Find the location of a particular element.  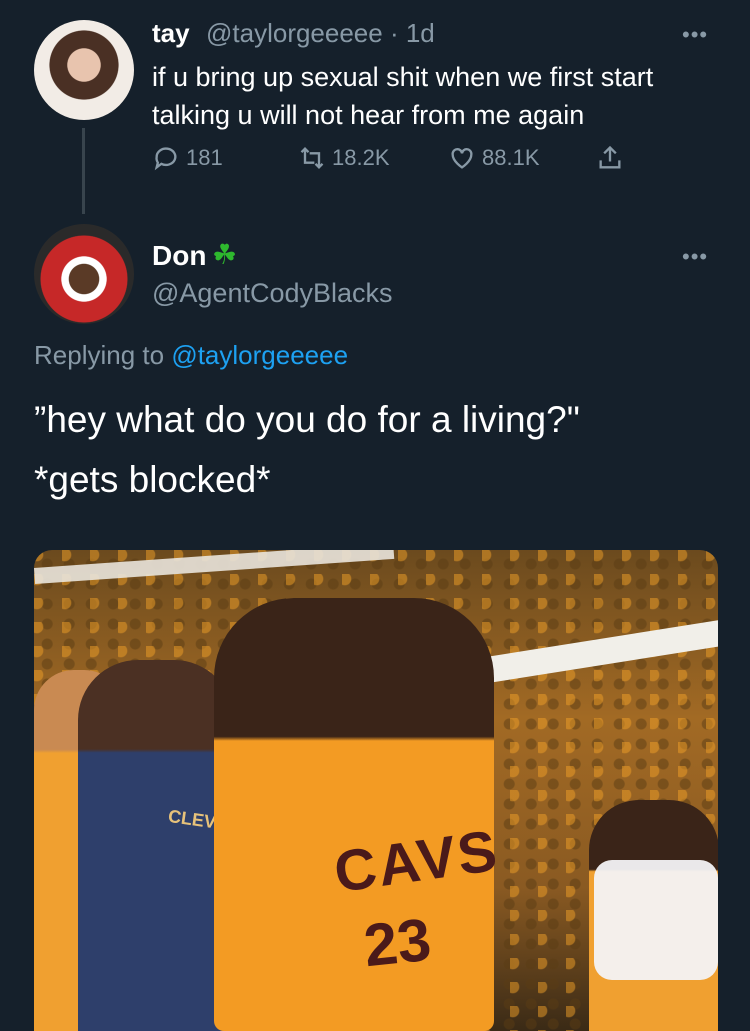

replying-handle-link: @taylorgeeeee is located at coordinates (259, 355).